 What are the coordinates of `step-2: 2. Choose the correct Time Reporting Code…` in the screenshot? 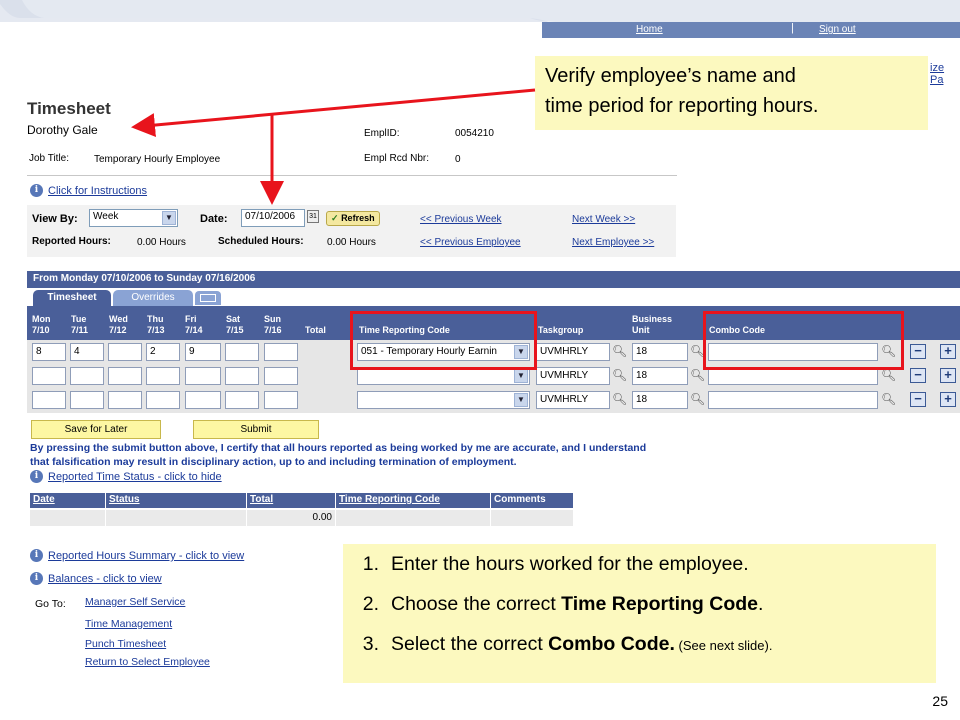 It's located at (563, 604).